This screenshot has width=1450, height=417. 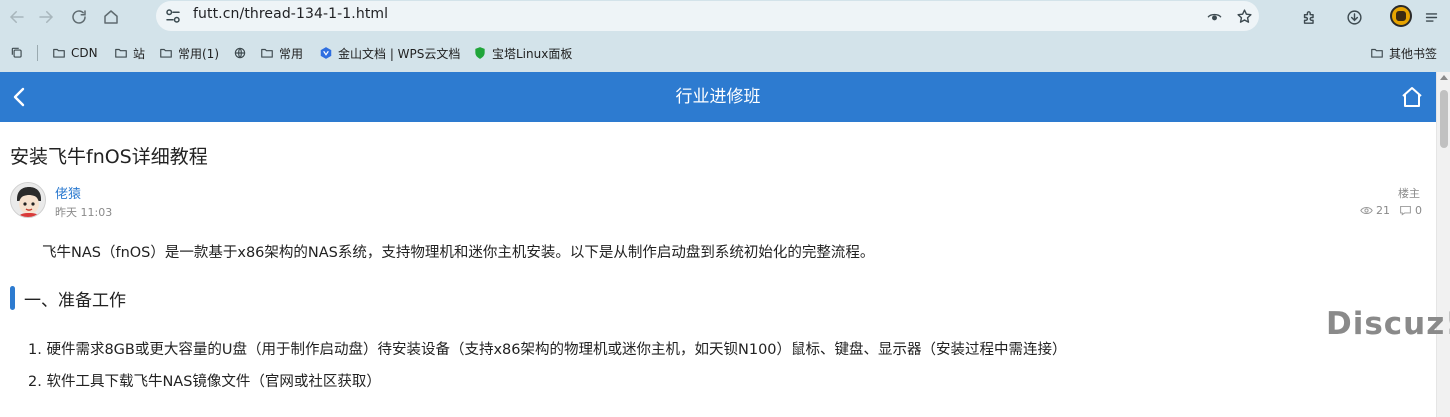 I want to click on bookmark-label: 宝塔Linux面板, so click(x=532, y=53).